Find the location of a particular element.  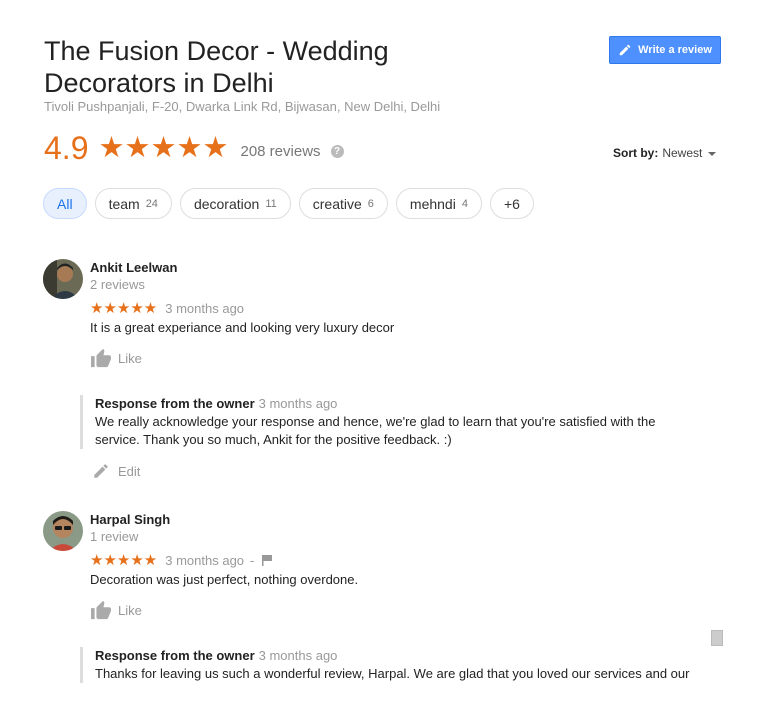

chip-all: All is located at coordinates (65, 203).